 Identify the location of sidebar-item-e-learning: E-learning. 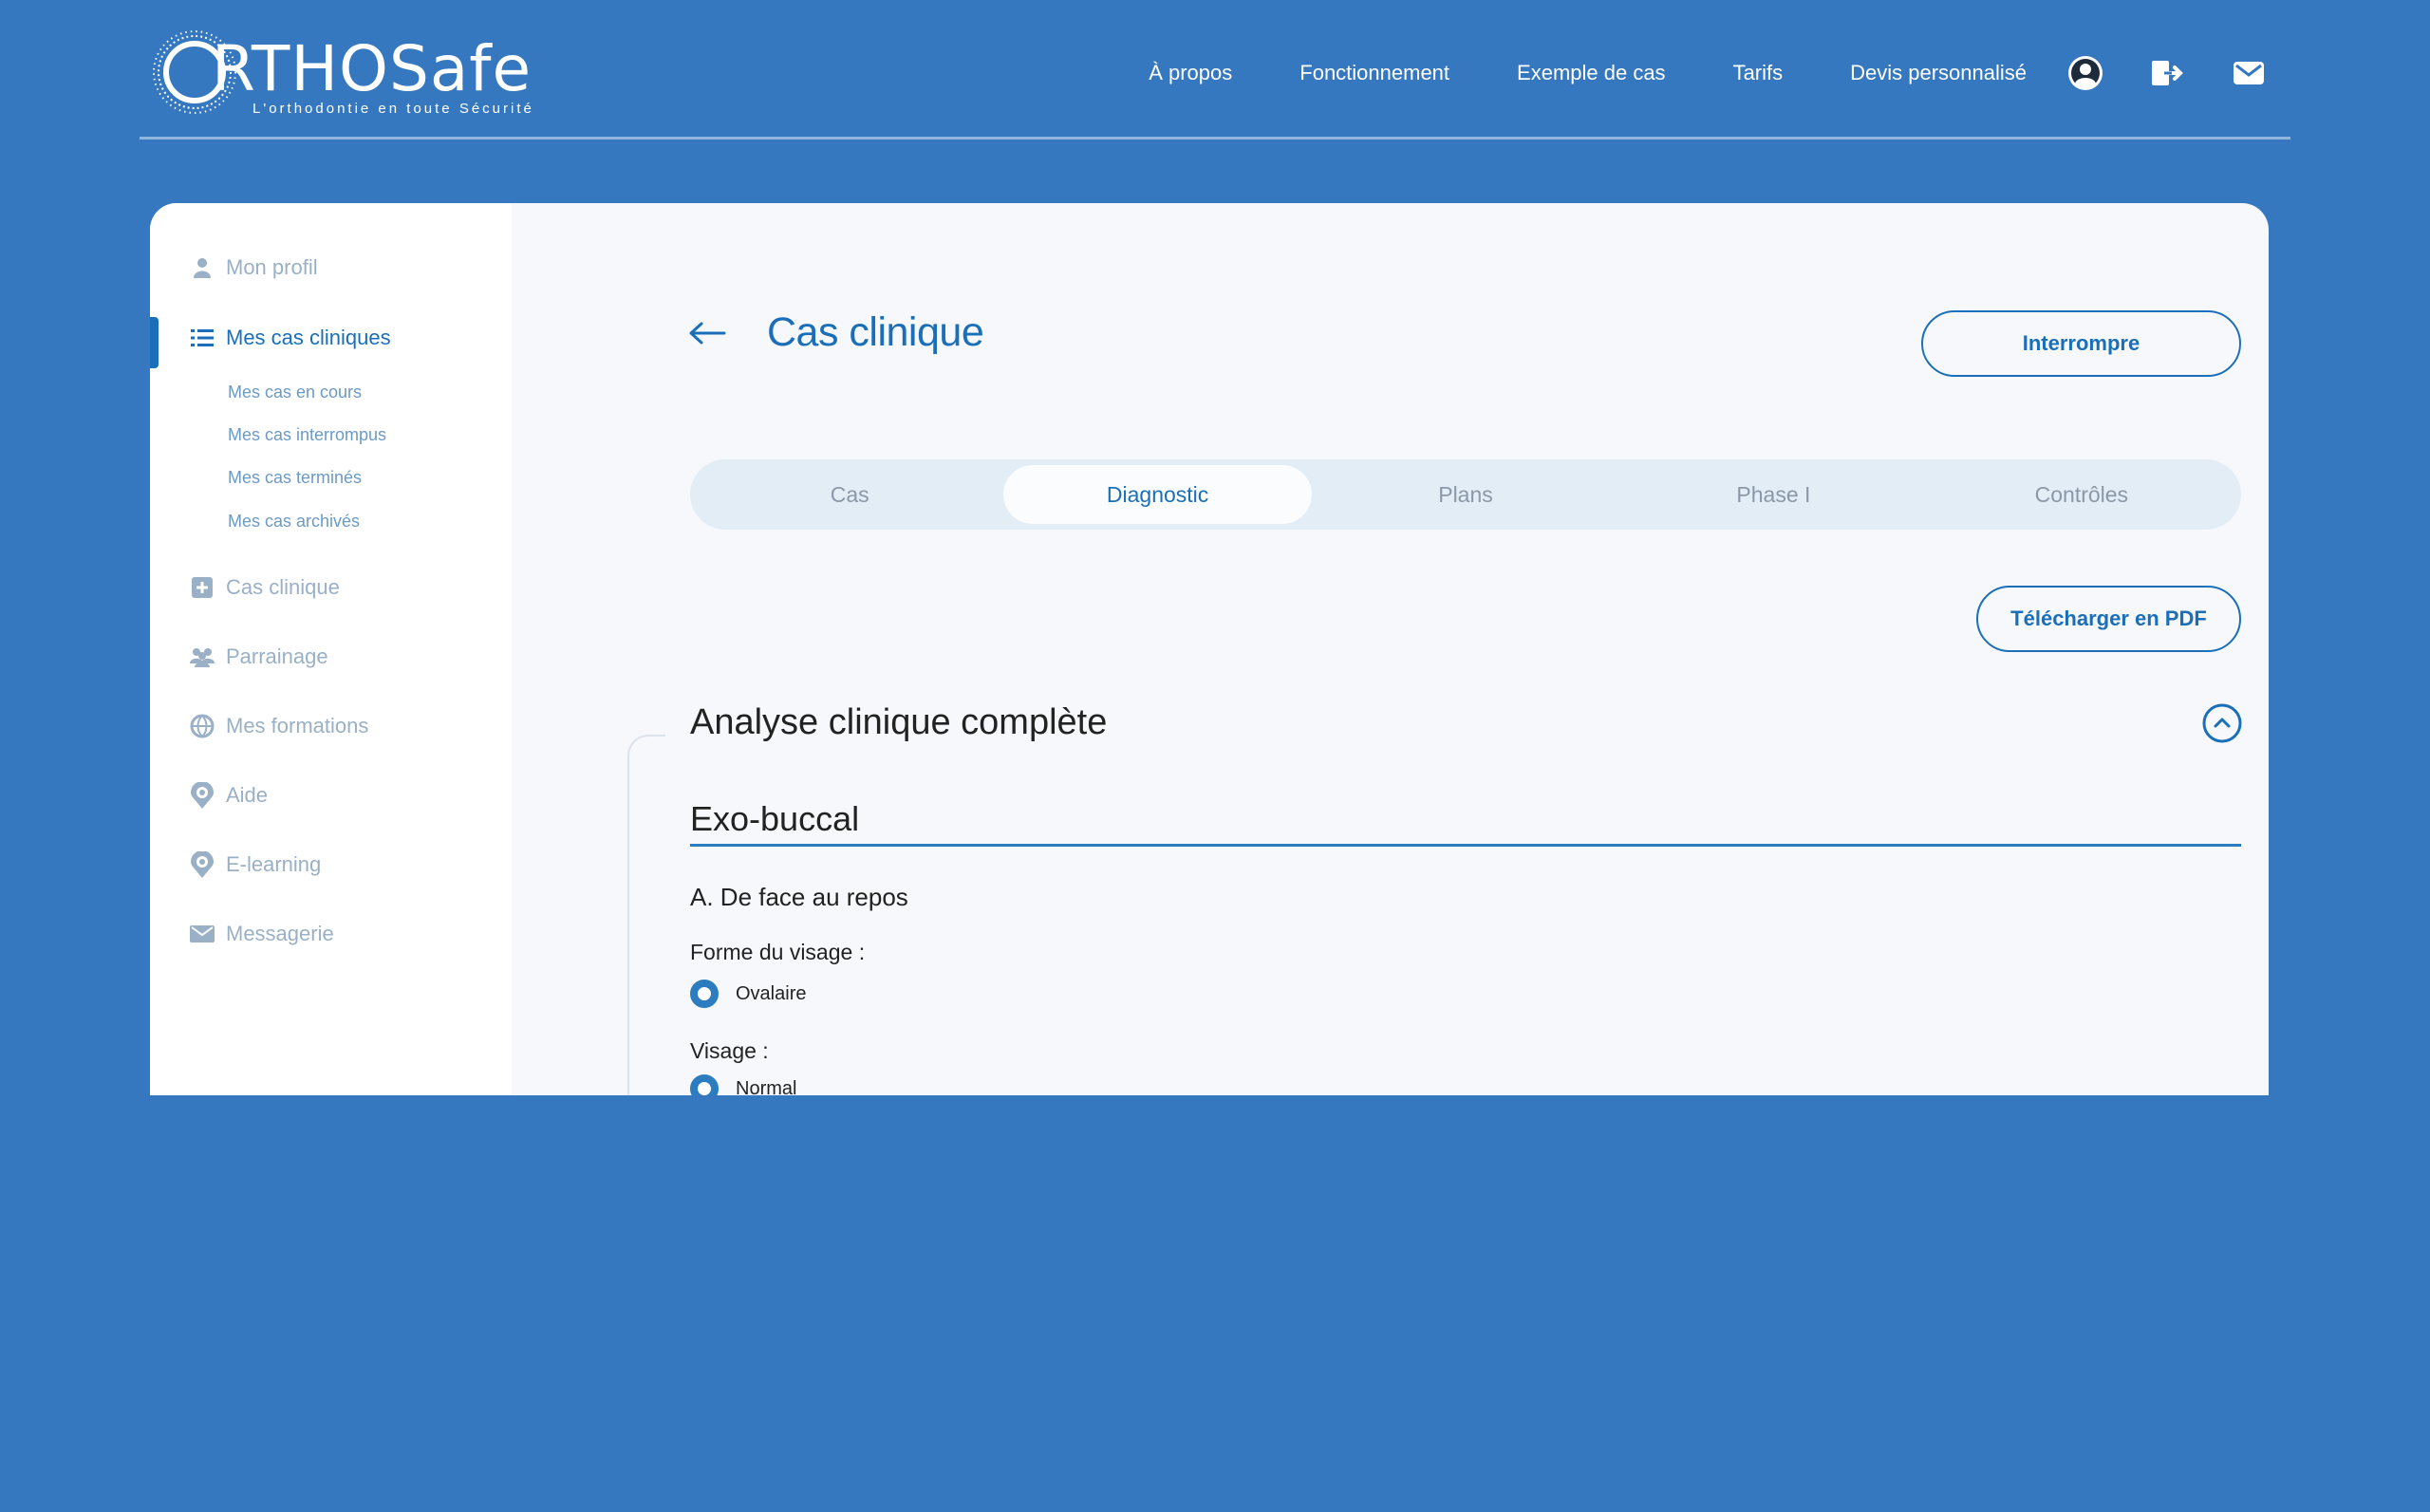
(256, 864).